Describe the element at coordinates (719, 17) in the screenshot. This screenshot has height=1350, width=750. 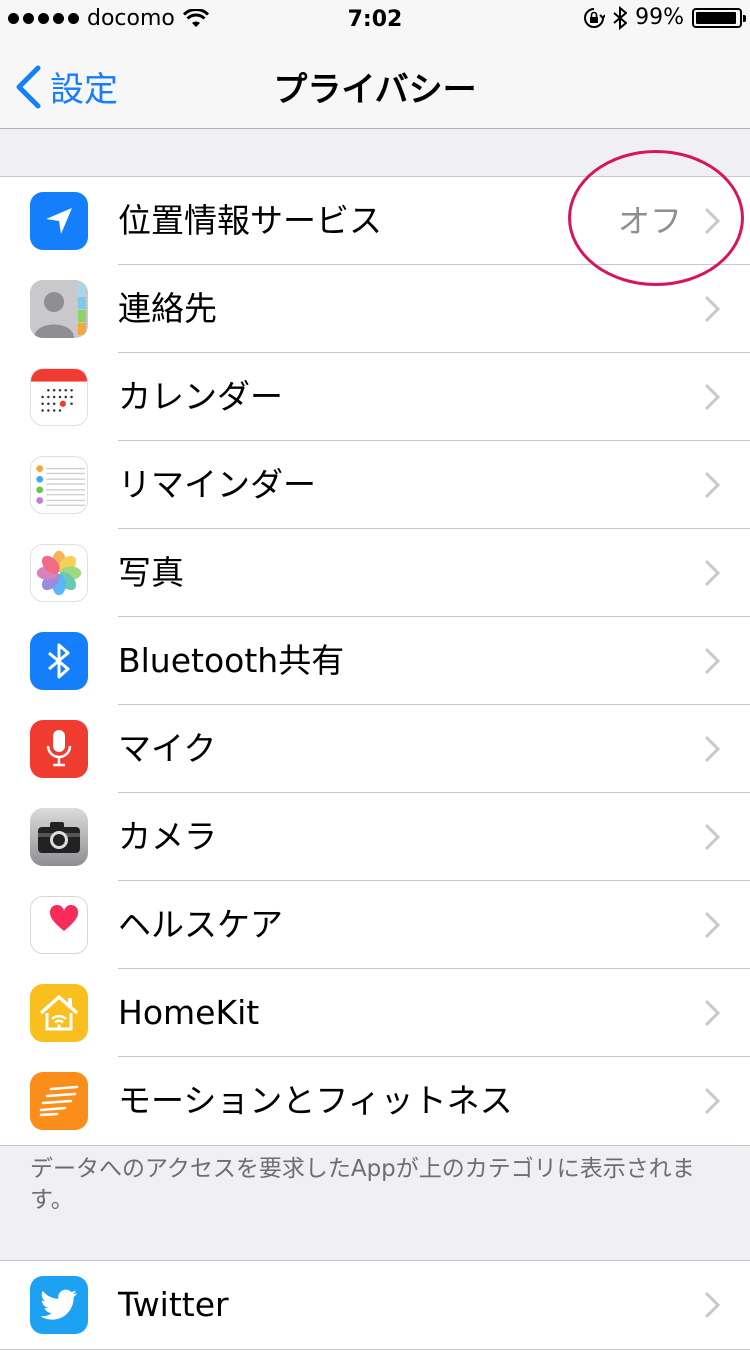
I see `battery-icon` at that location.